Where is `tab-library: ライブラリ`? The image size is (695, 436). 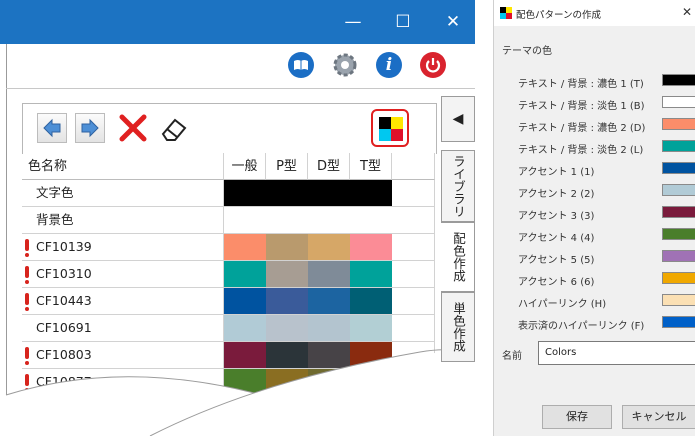
tab-library: ライブラリ is located at coordinates (458, 186).